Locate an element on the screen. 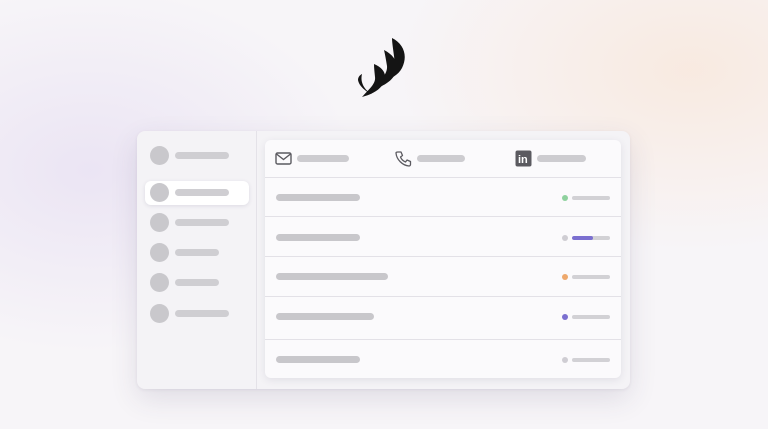 This screenshot has height=429, width=768. sidebar is located at coordinates (197, 260).